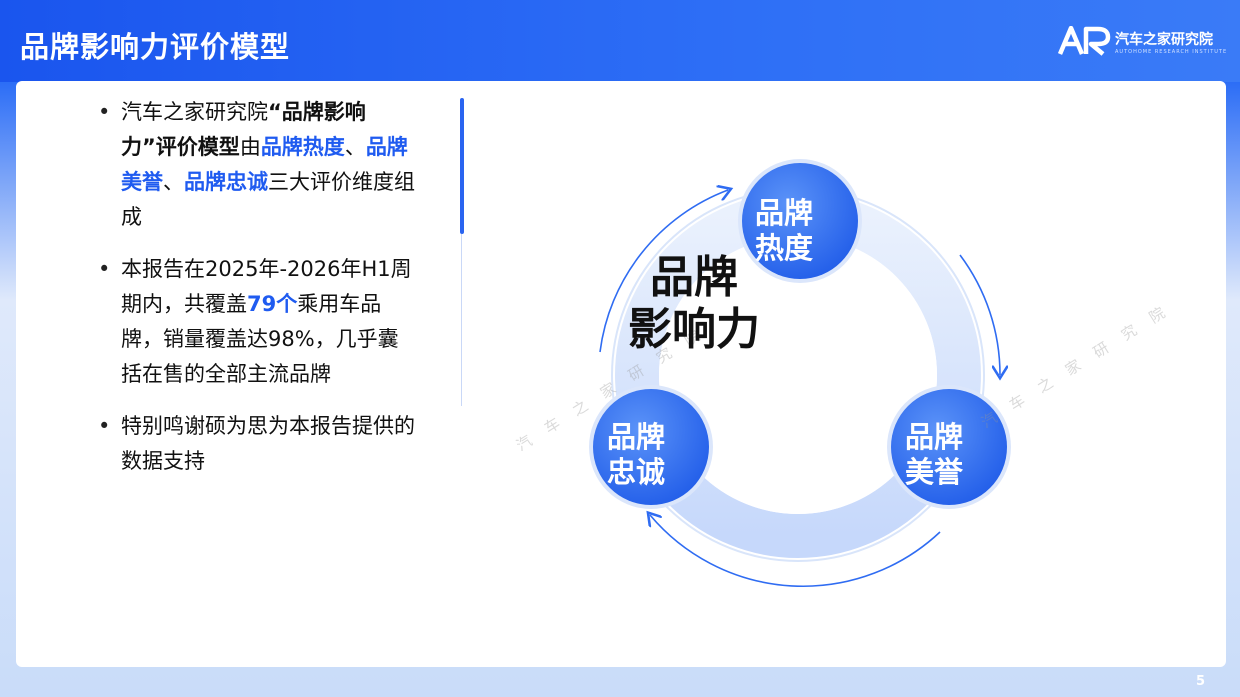  What do you see at coordinates (268, 443) in the screenshot?
I see `bullet-text: 特别鸣谢硕为思为本报告提供的数据支持` at bounding box center [268, 443].